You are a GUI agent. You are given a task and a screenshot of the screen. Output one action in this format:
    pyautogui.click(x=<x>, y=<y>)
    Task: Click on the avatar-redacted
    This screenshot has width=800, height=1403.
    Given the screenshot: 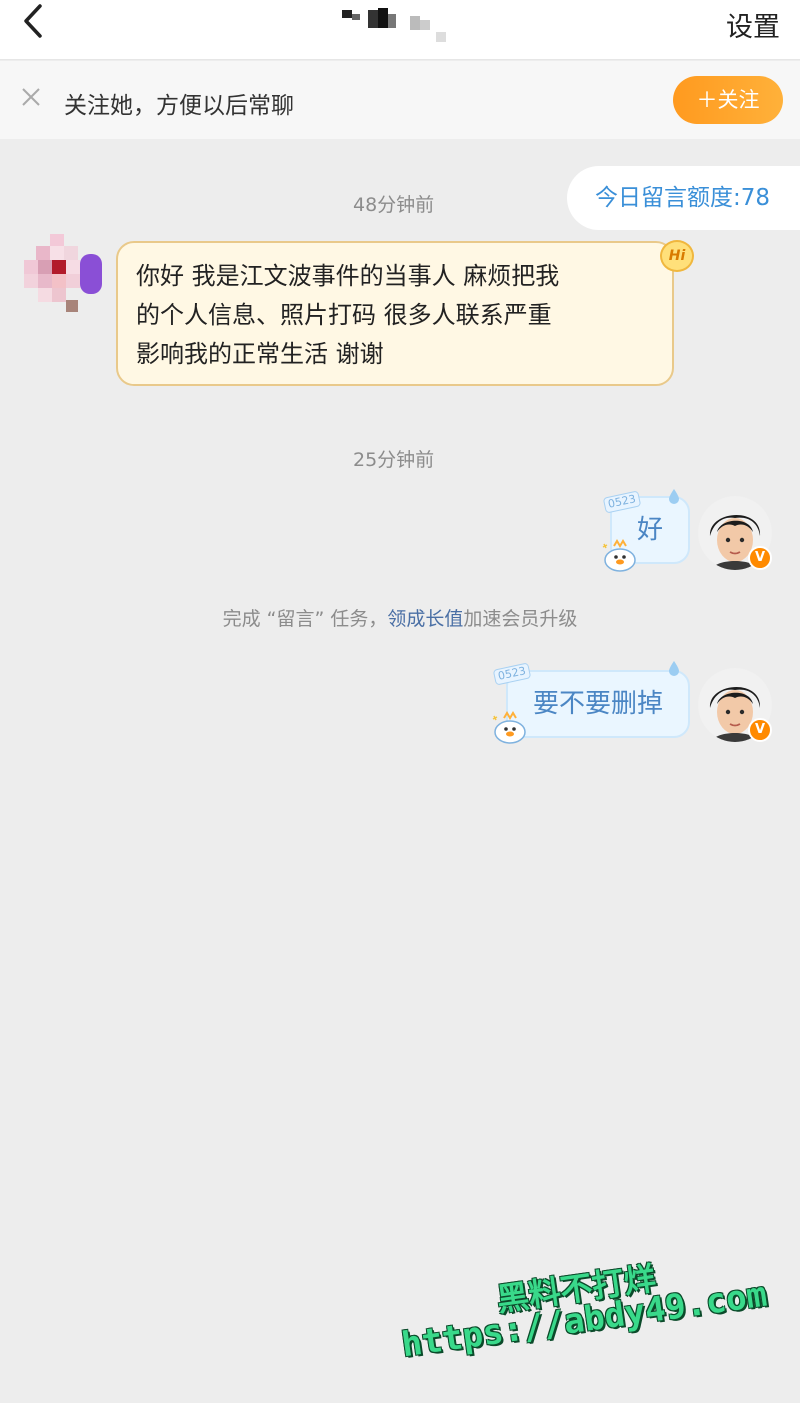 What is the action you would take?
    pyautogui.click(x=64, y=274)
    